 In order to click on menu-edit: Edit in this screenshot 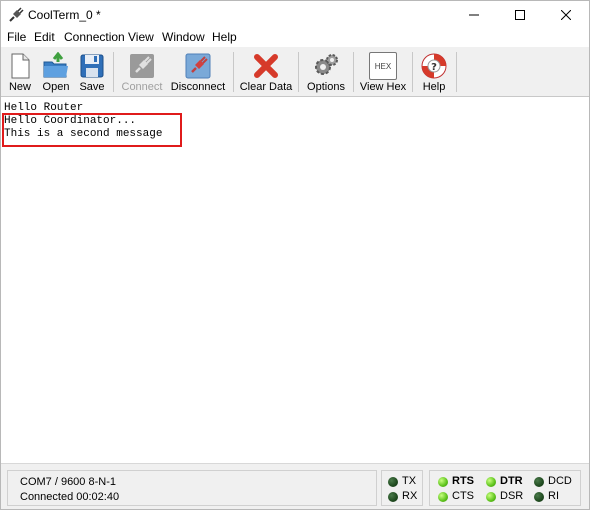, I will do `click(44, 37)`.